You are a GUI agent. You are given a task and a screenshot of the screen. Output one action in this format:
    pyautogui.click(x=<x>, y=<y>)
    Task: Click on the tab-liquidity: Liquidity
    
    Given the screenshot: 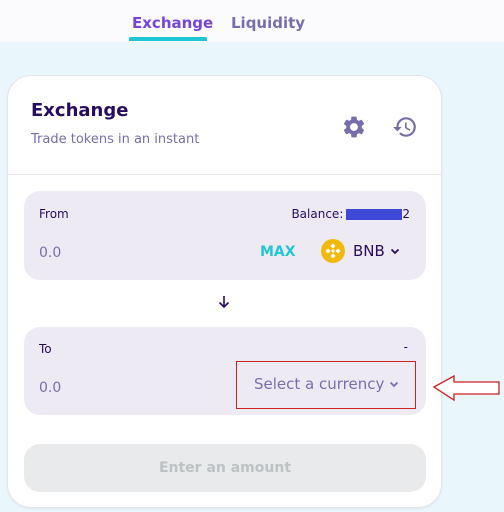 What is the action you would take?
    pyautogui.click(x=268, y=23)
    